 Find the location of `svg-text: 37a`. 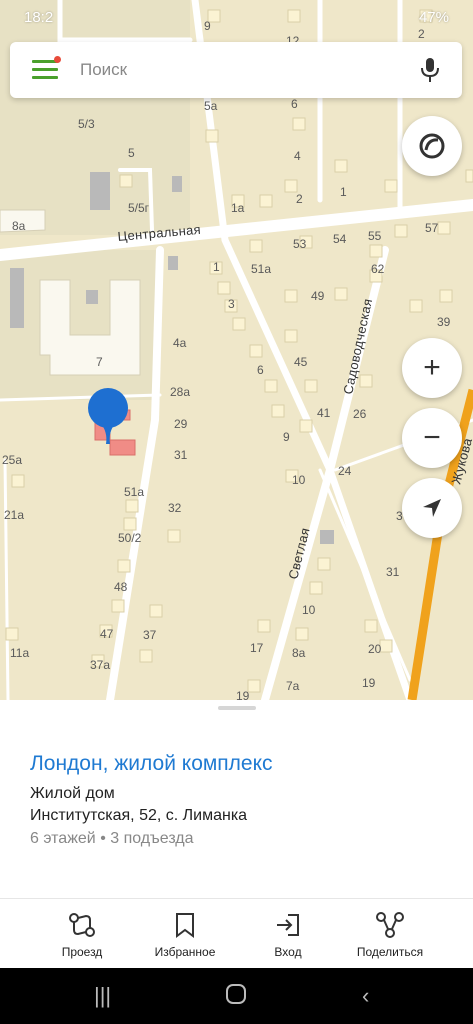

svg-text: 37a is located at coordinates (100, 665).